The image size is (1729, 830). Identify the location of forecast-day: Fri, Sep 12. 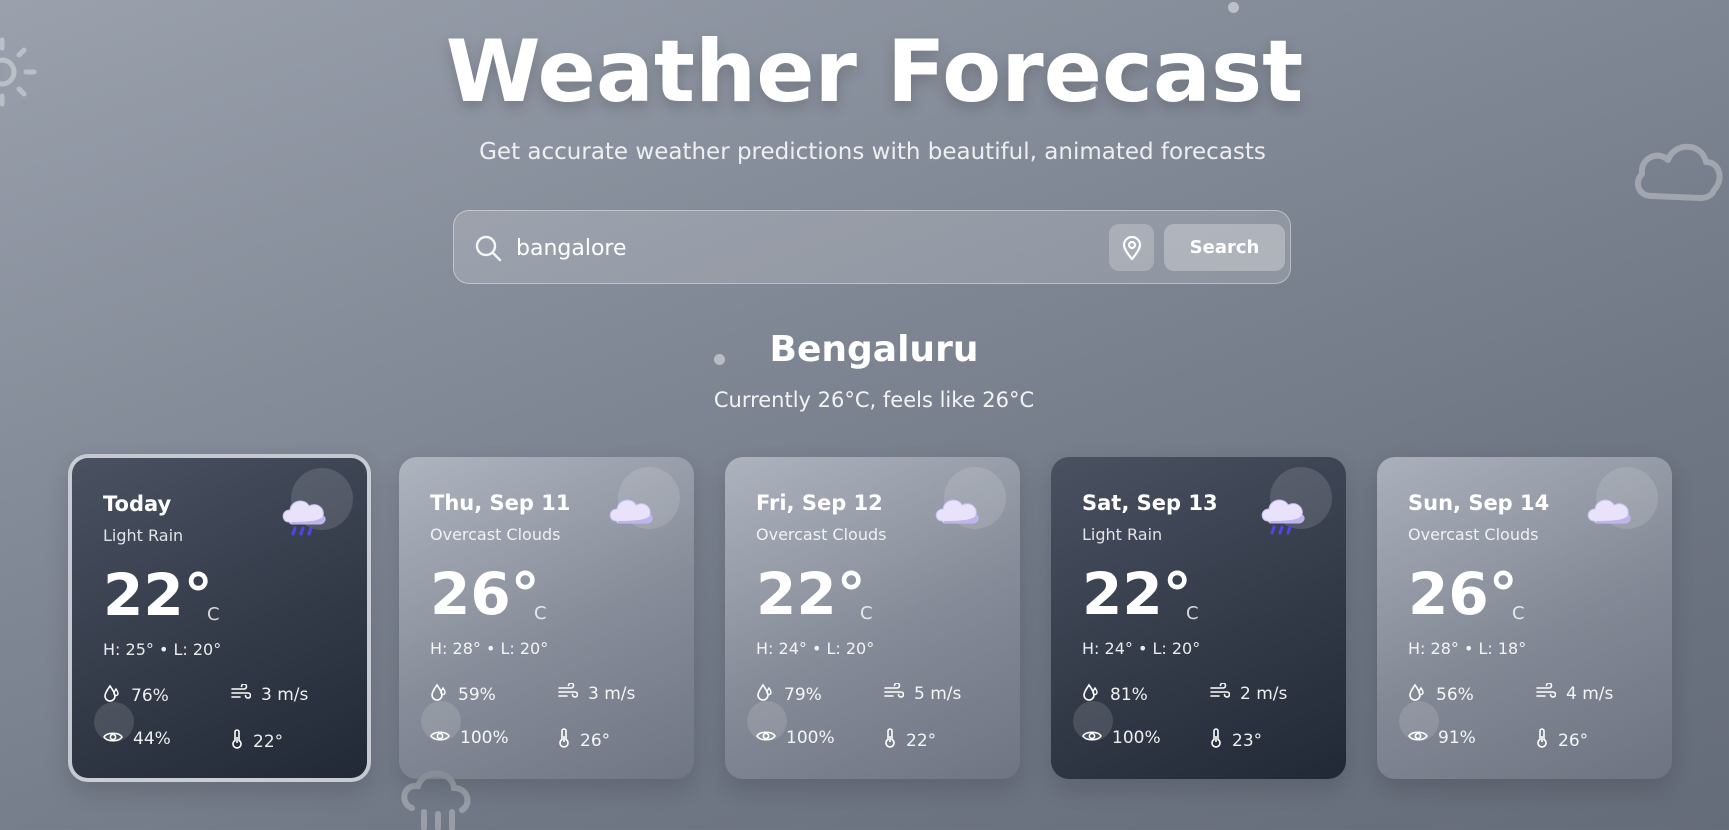
(819, 503).